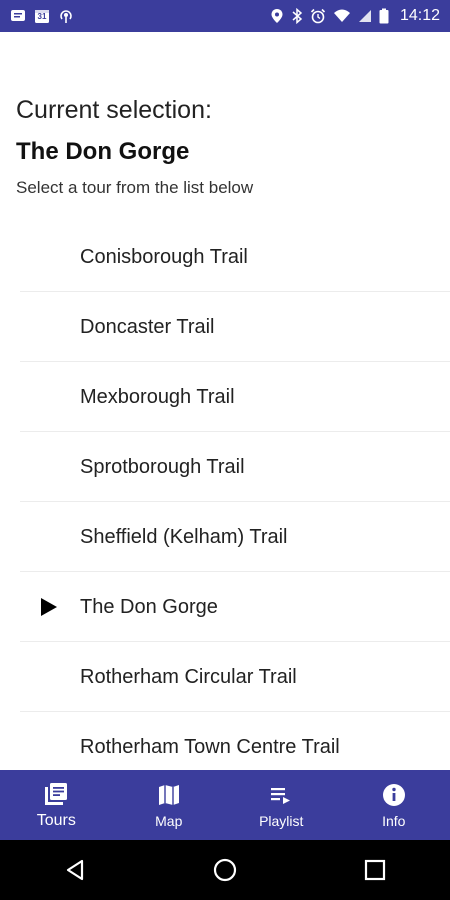 The width and height of the screenshot is (450, 900). Describe the element at coordinates (135, 187) in the screenshot. I see `list-hint: Select a tour from the list below` at that location.